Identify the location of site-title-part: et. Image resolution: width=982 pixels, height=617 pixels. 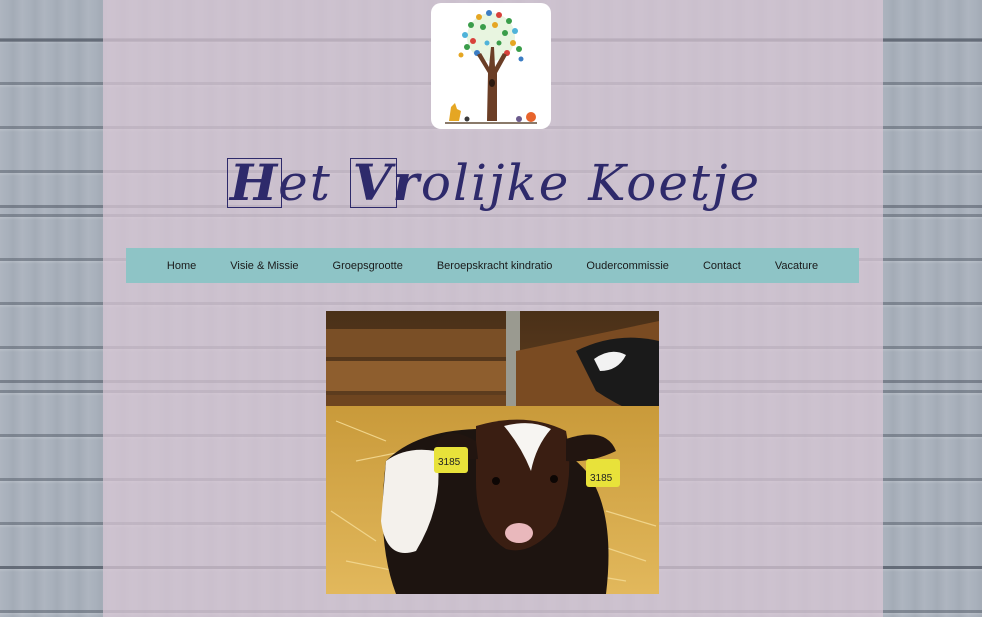
(314, 183).